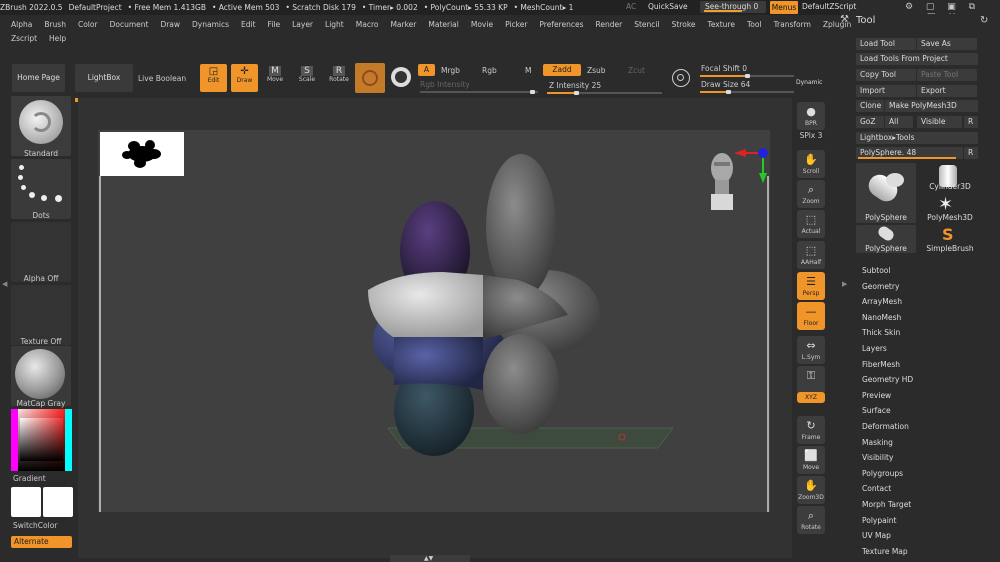 The height and width of the screenshot is (562, 1000). Describe the element at coordinates (809, 82) in the screenshot. I see `dynamic-button: Dynamic` at that location.